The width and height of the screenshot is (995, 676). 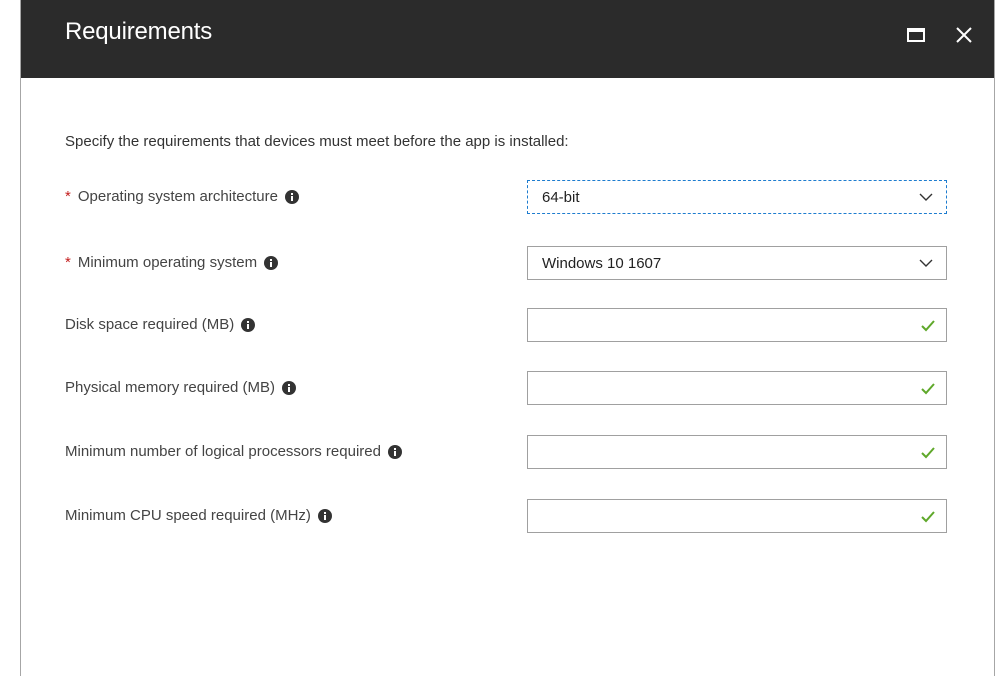 I want to click on disk-space-input, so click(x=737, y=325).